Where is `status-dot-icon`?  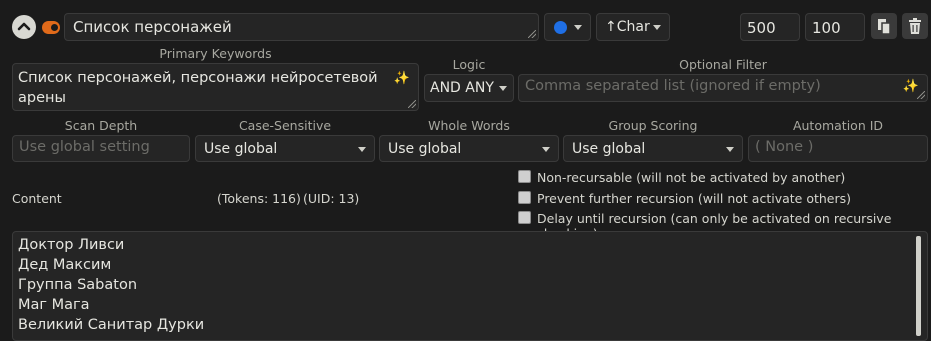
status-dot-icon is located at coordinates (560, 27).